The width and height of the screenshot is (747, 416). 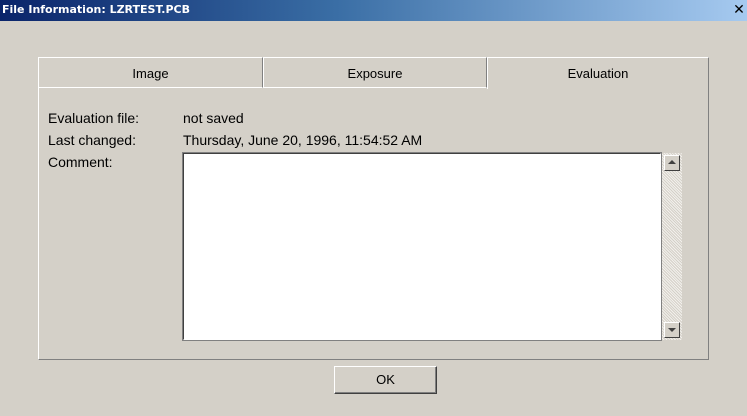 I want to click on tab-exposure: Exposure, so click(x=375, y=72).